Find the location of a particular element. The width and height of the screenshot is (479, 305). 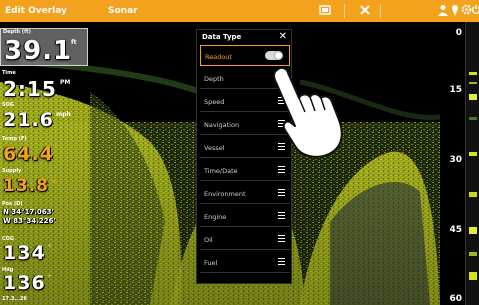

cog-readout: COG 134 ° is located at coordinates (44, 251).